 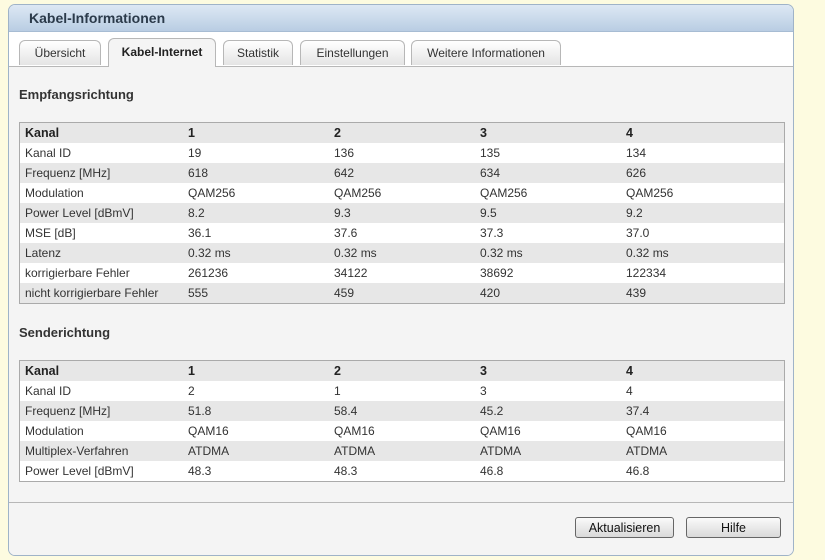 I want to click on table-cell: 261236, so click(x=256, y=273).